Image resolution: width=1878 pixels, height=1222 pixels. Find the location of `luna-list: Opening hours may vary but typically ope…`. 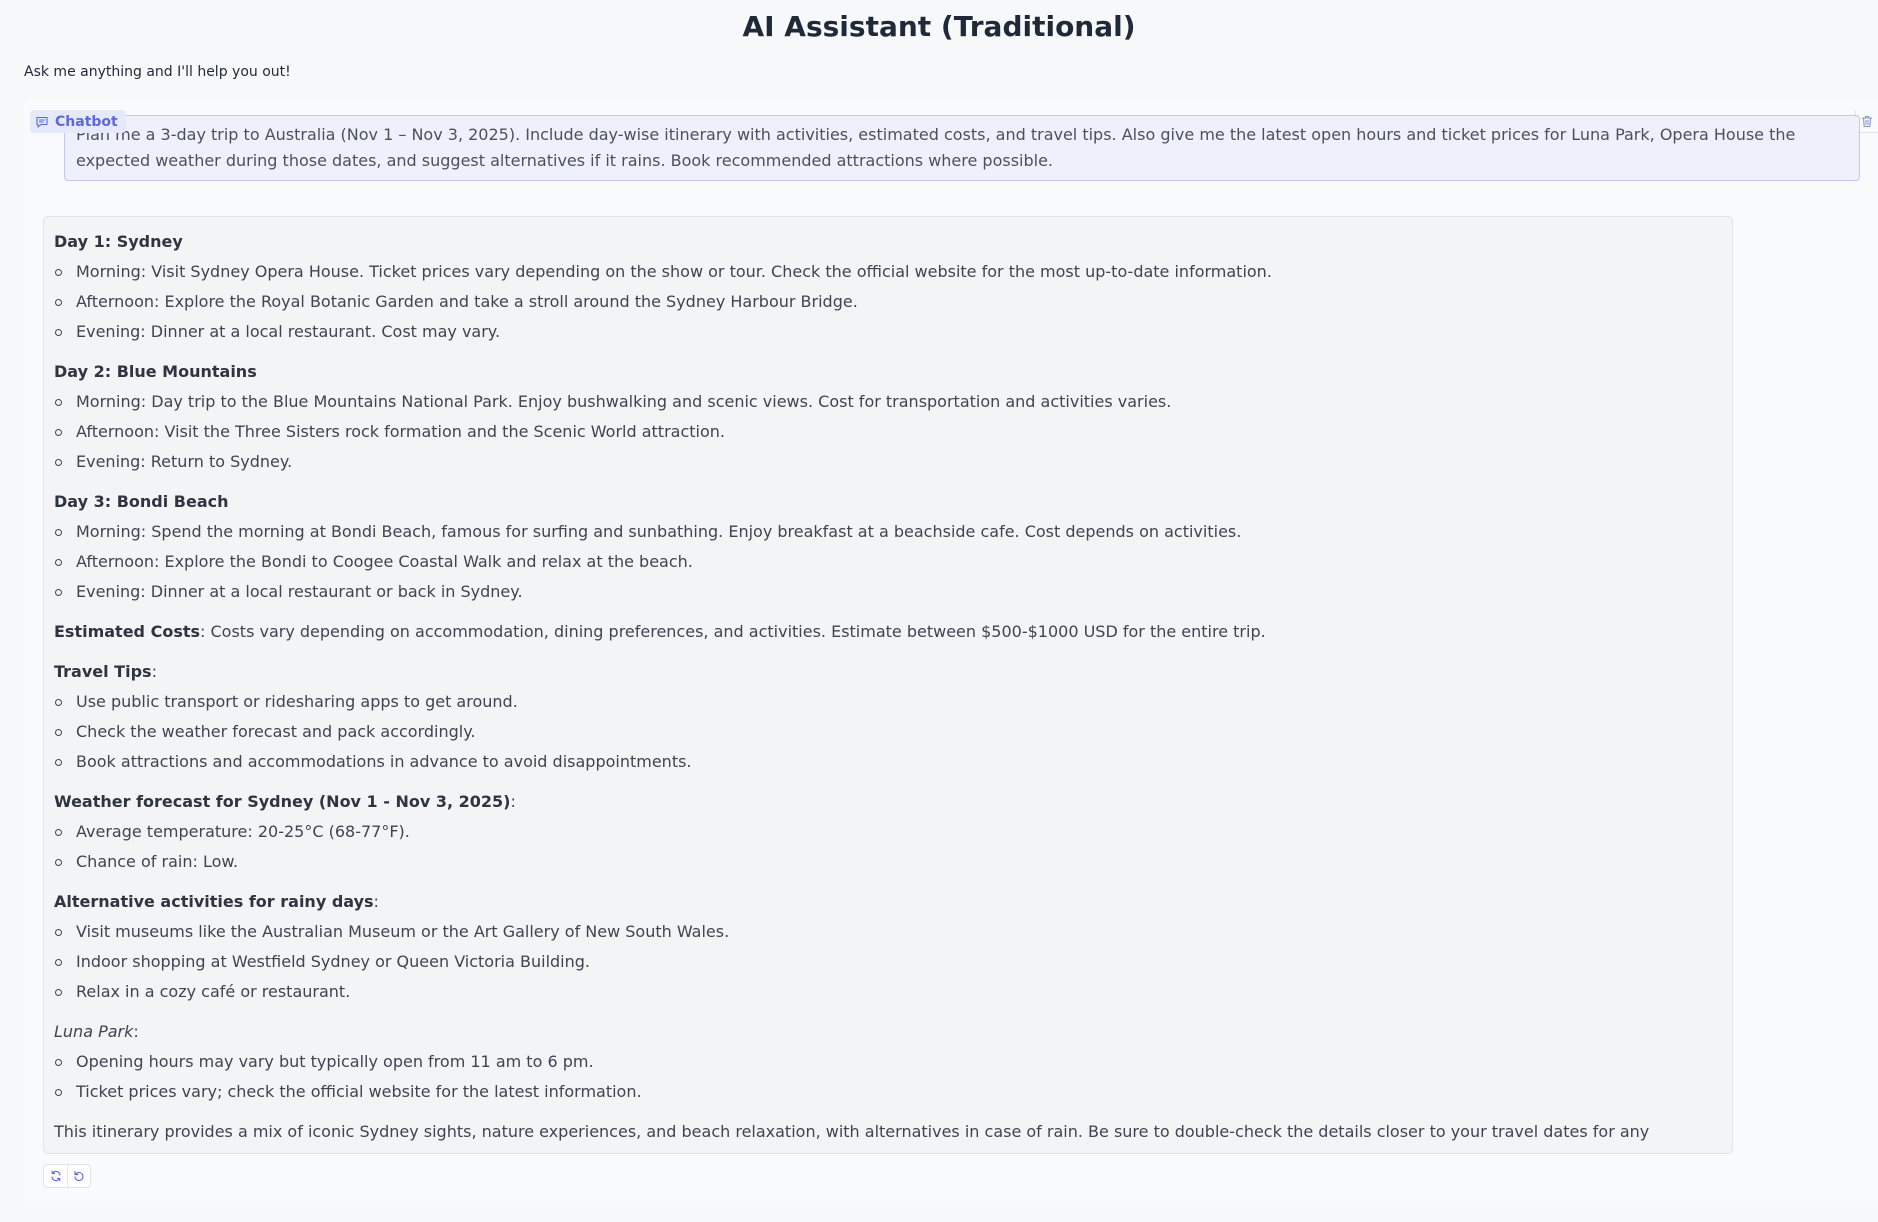

luna-list: Opening hours may vary but typically ope… is located at coordinates (888, 1077).